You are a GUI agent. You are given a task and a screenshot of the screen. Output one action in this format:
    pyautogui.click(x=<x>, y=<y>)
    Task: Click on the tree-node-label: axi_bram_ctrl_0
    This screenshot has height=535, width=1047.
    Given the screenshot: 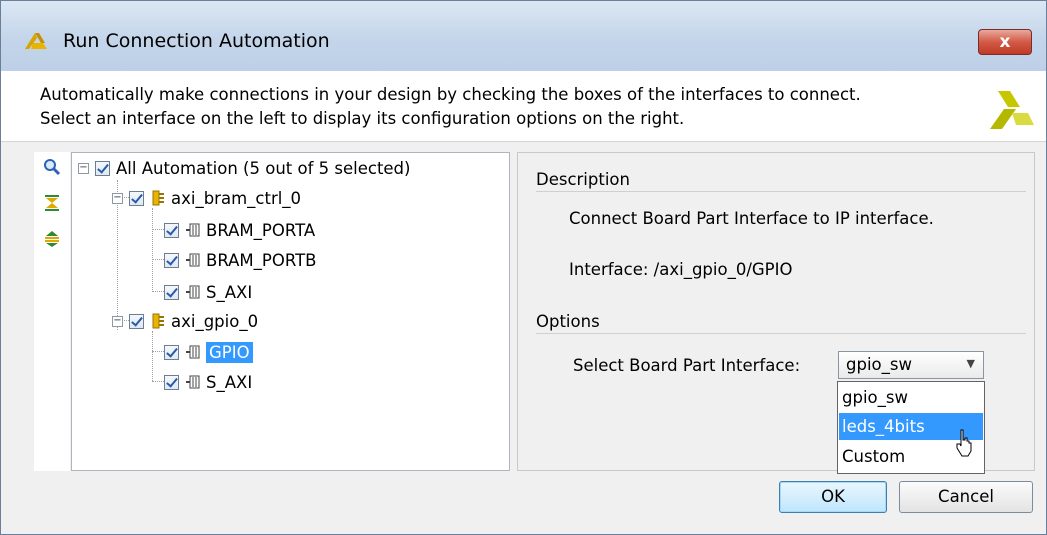 What is the action you would take?
    pyautogui.click(x=236, y=198)
    